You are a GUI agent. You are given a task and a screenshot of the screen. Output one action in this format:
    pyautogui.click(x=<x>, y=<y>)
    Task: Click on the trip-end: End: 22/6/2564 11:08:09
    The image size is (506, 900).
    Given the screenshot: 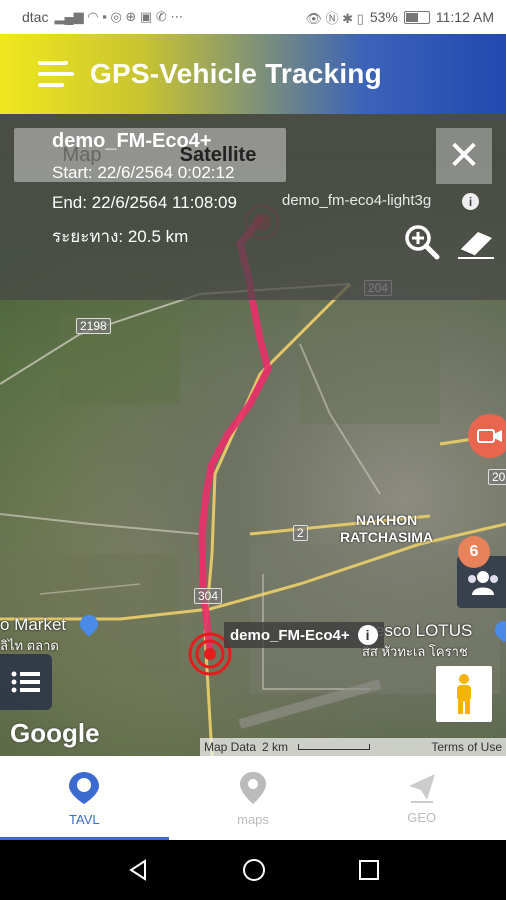 What is the action you would take?
    pyautogui.click(x=144, y=202)
    